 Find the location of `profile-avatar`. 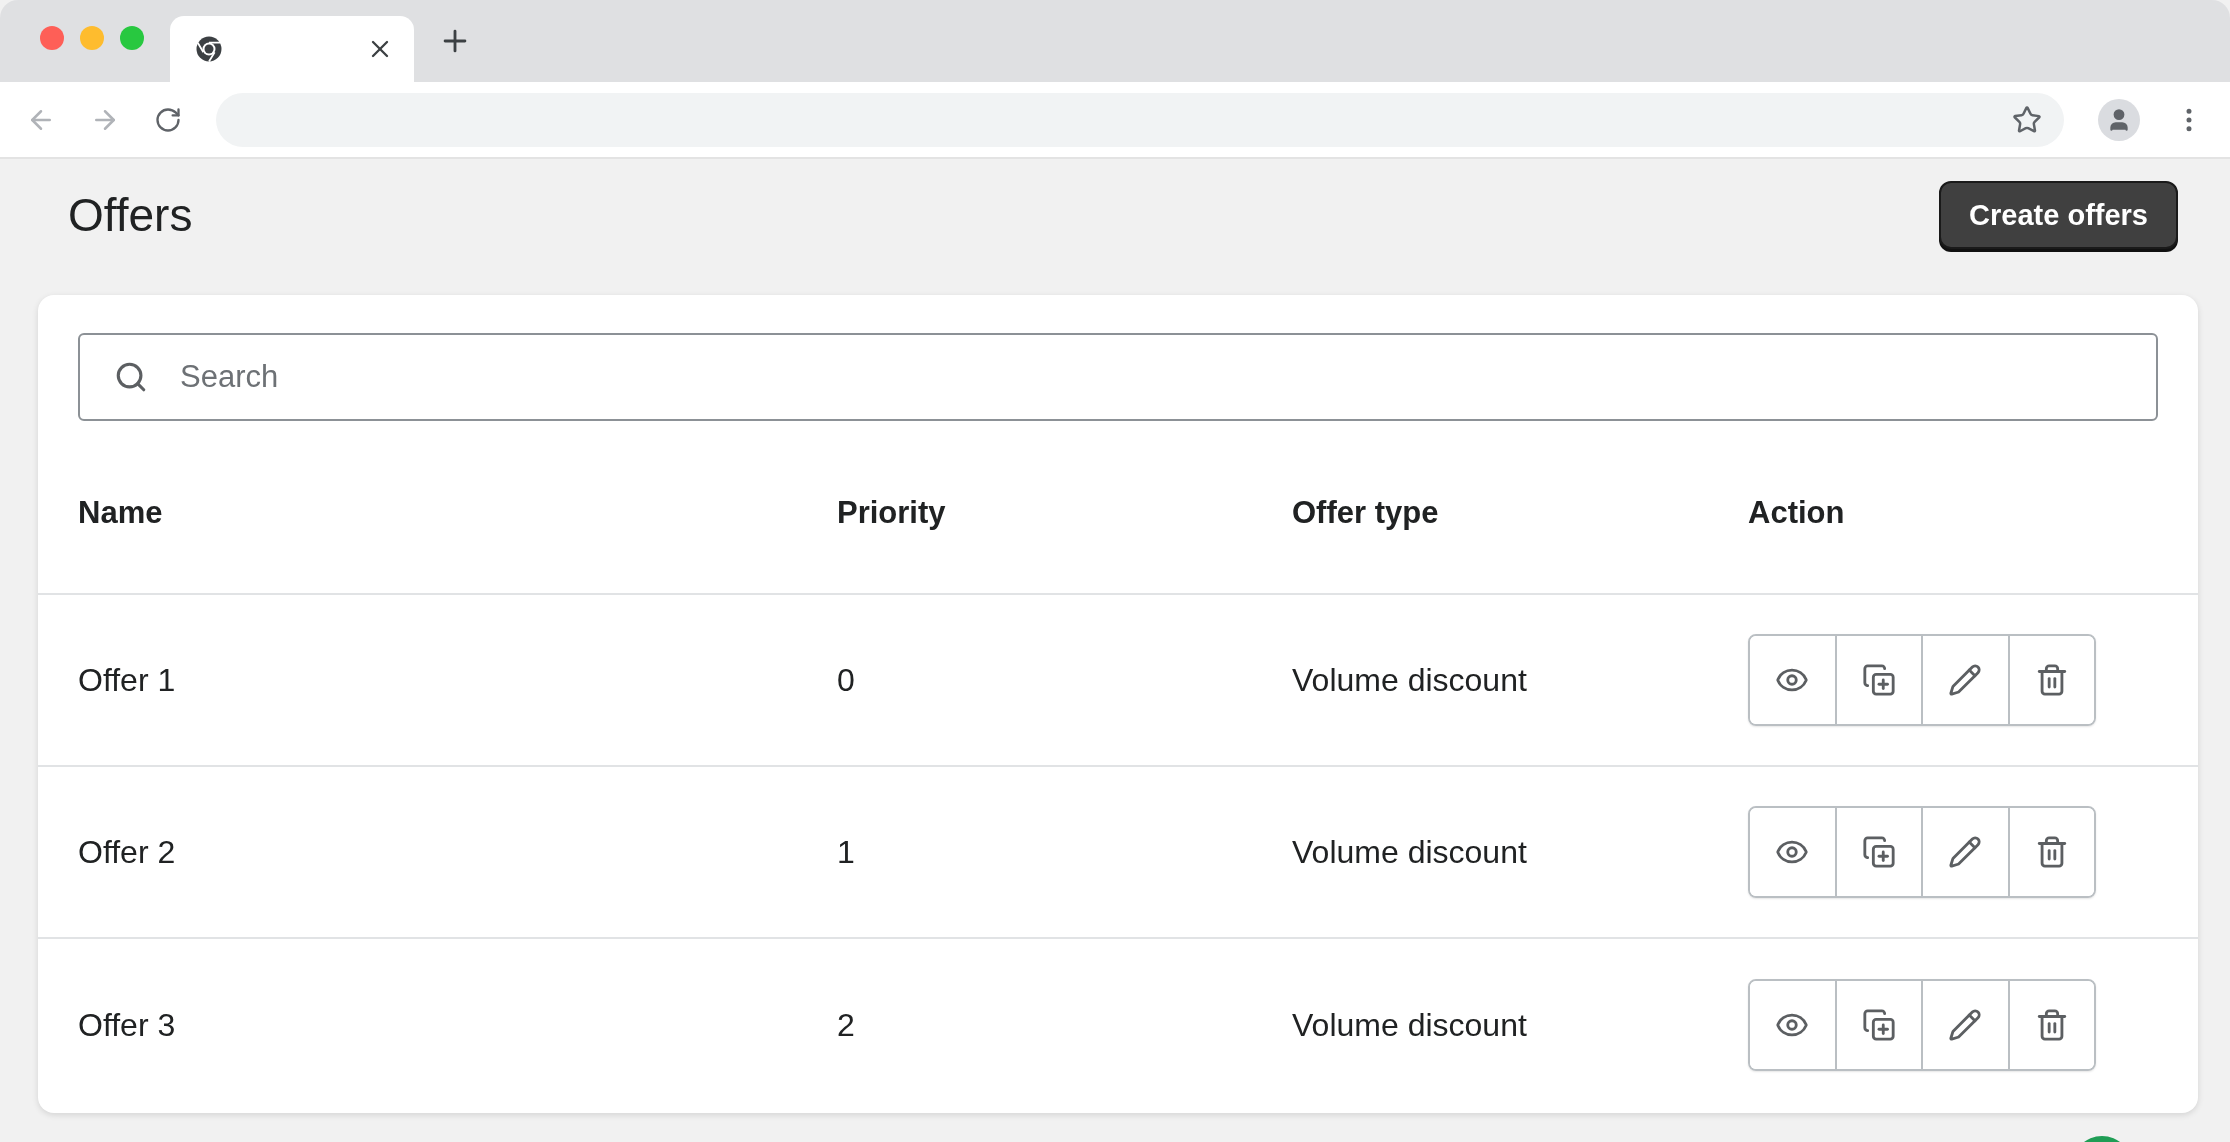

profile-avatar is located at coordinates (2119, 119).